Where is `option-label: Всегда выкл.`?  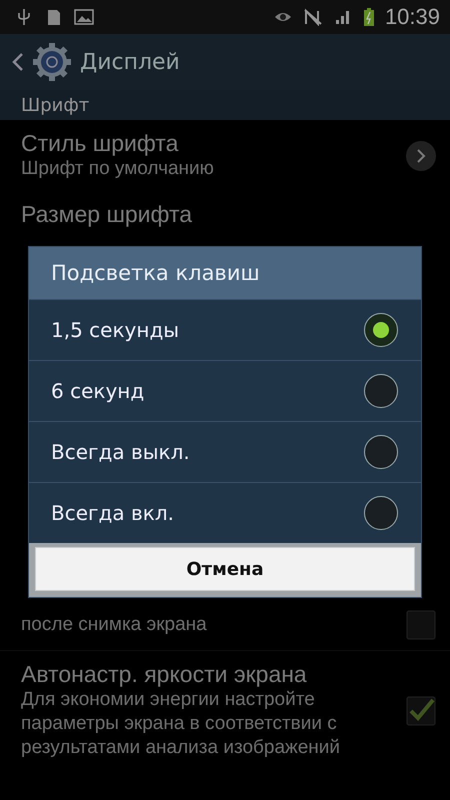 option-label: Всегда выкл. is located at coordinates (120, 452).